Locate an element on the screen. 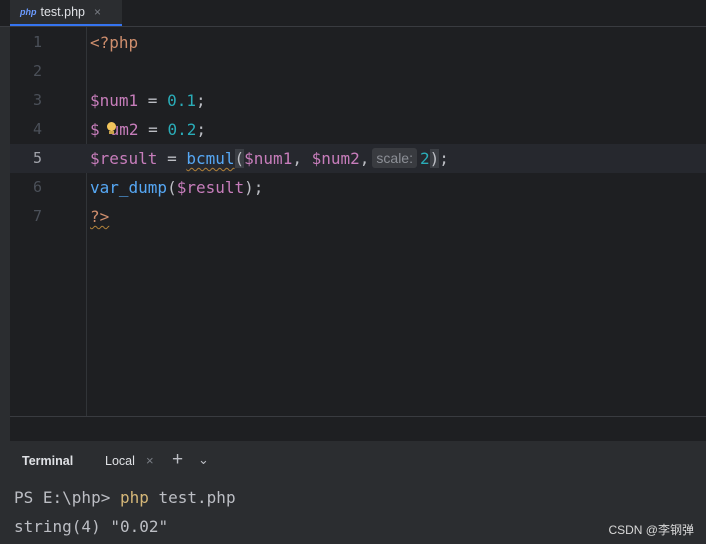  code-line: 1 <?php is located at coordinates (358, 42).